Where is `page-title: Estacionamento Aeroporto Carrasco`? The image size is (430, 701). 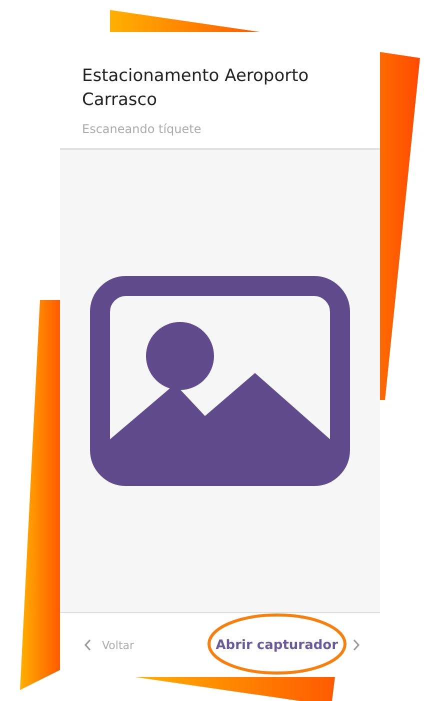
page-title: Estacionamento Aeroporto Carrasco is located at coordinates (196, 88).